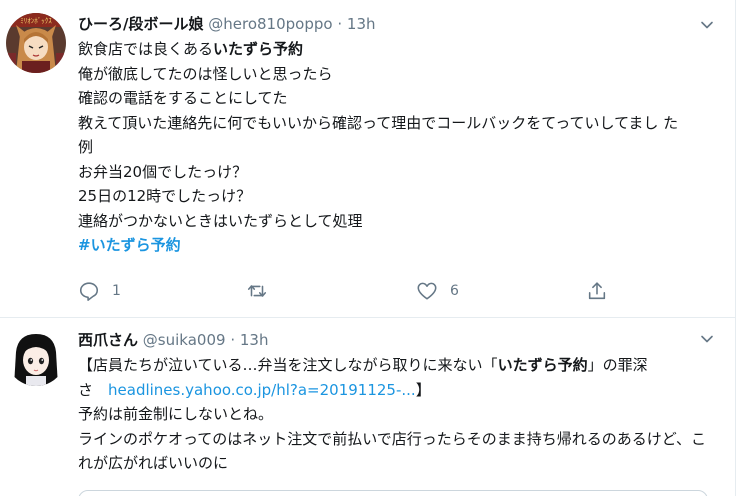  I want to click on tweet-line: 飲食店では良くあるいたずら予約, so click(403, 49).